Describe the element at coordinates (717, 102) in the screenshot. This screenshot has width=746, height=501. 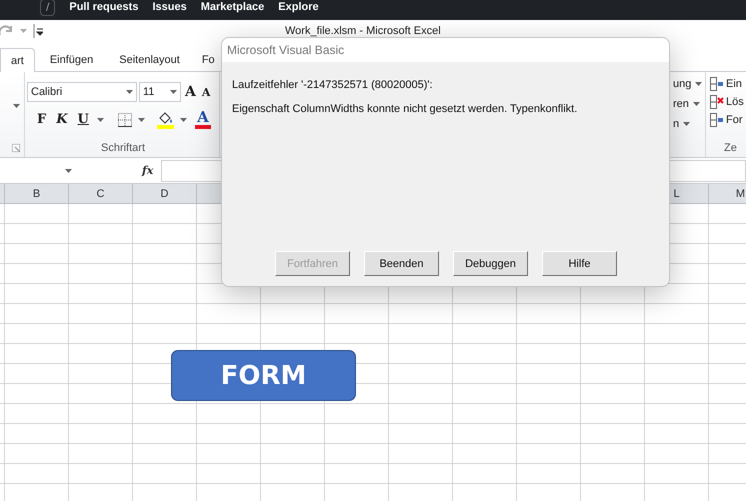
I see `delete-cells-icon` at that location.